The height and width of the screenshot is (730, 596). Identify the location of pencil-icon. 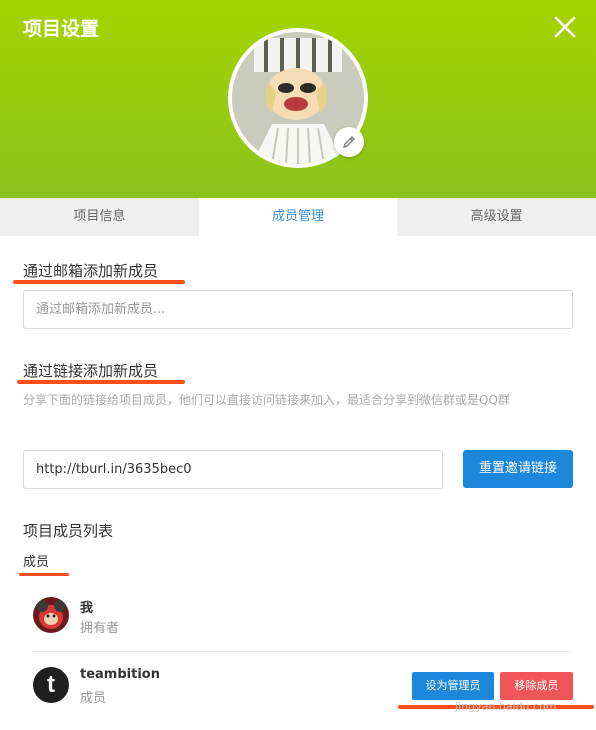
(349, 142).